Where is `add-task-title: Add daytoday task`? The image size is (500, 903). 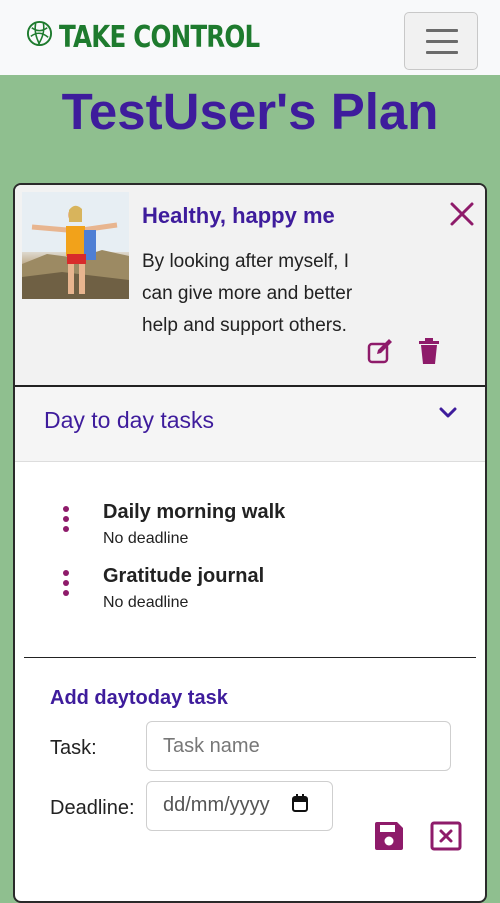
add-task-title: Add daytoday task is located at coordinates (139, 698).